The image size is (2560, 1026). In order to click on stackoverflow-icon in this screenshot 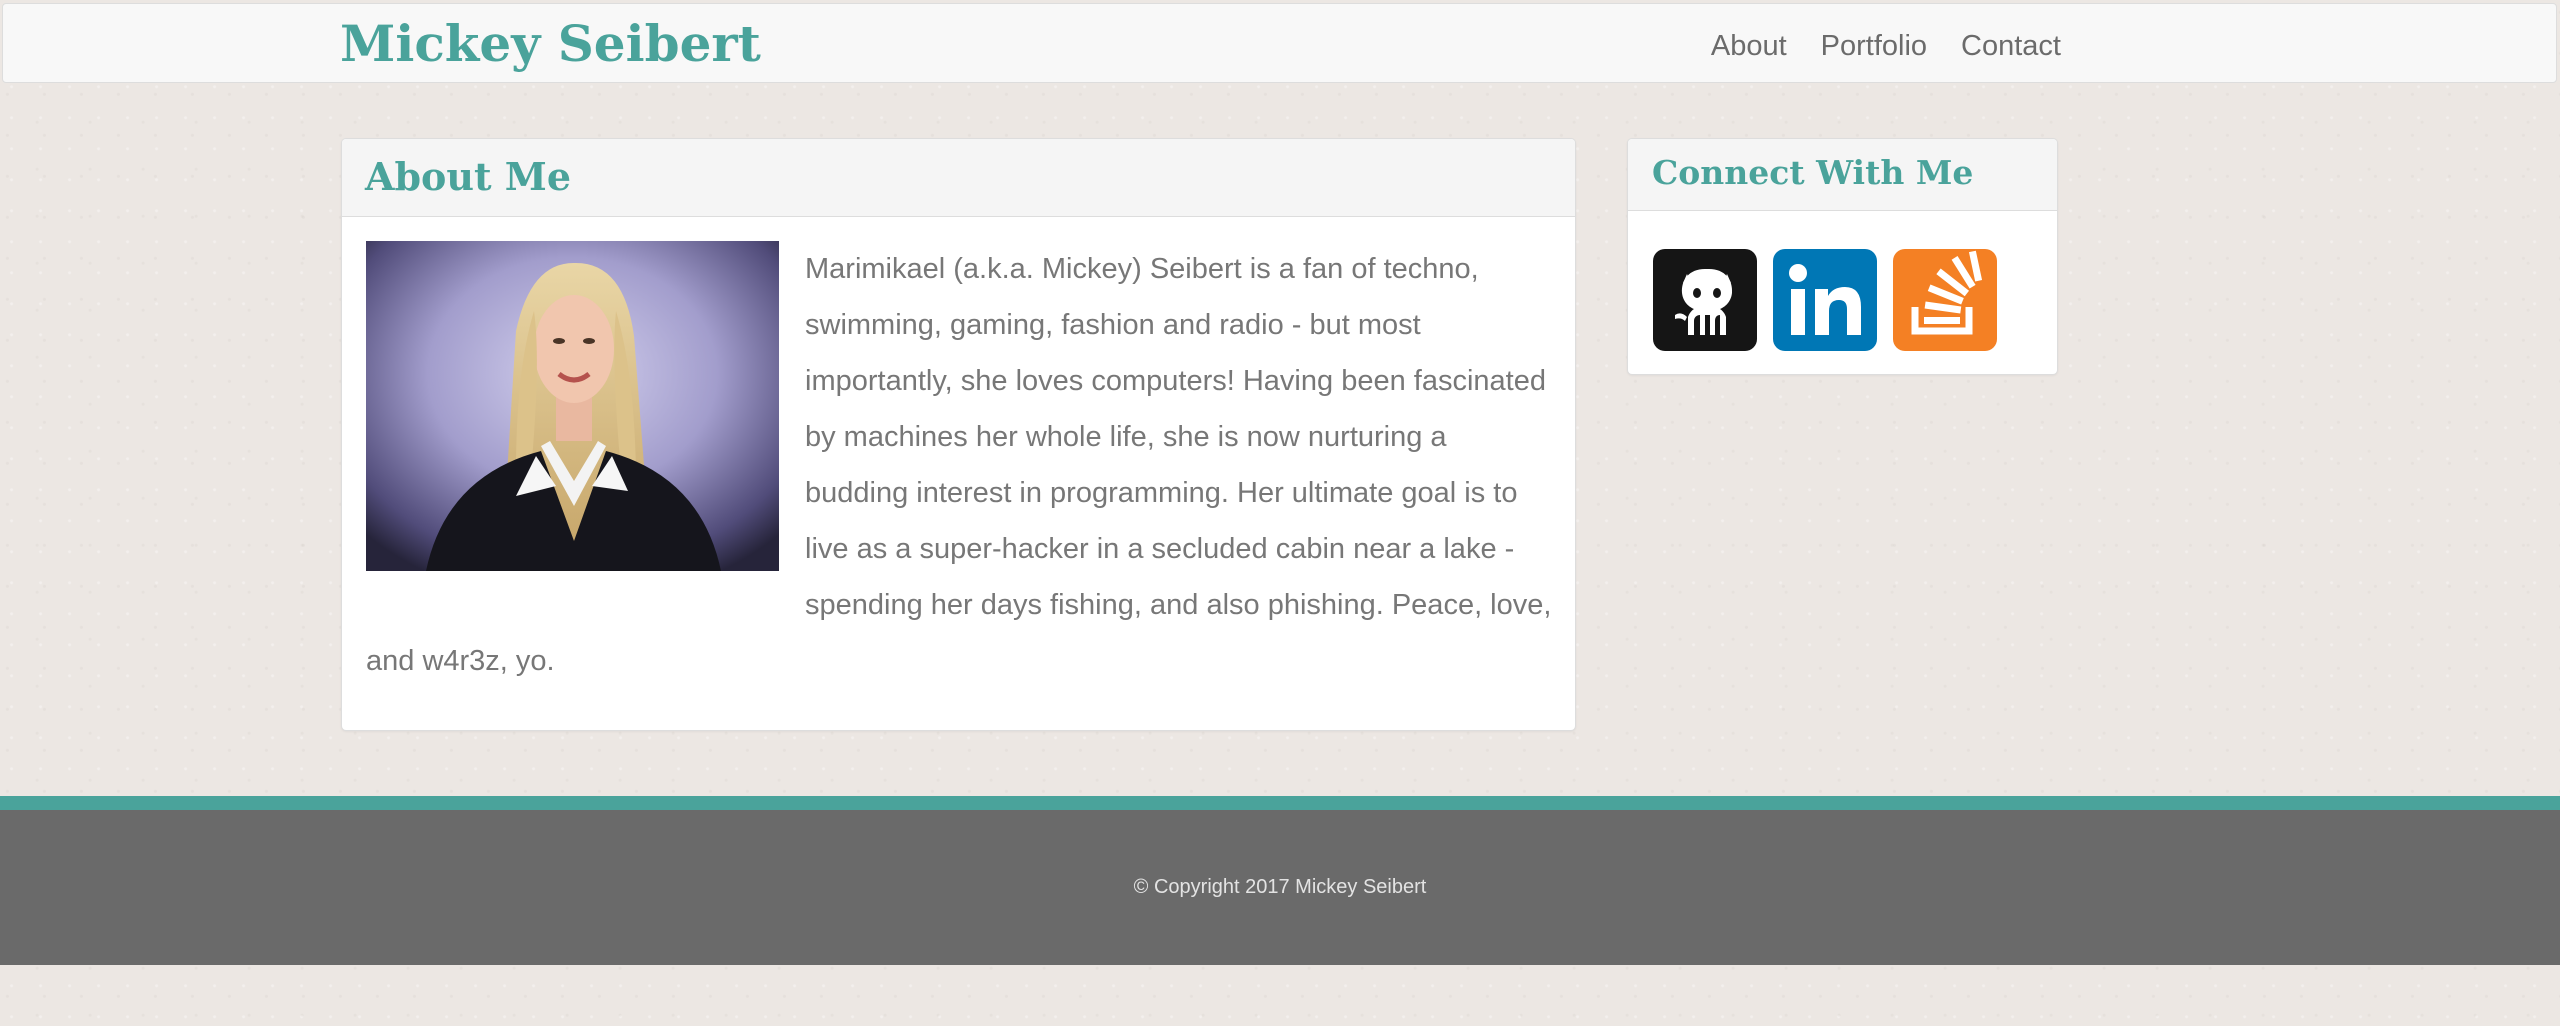, I will do `click(1947, 292)`.